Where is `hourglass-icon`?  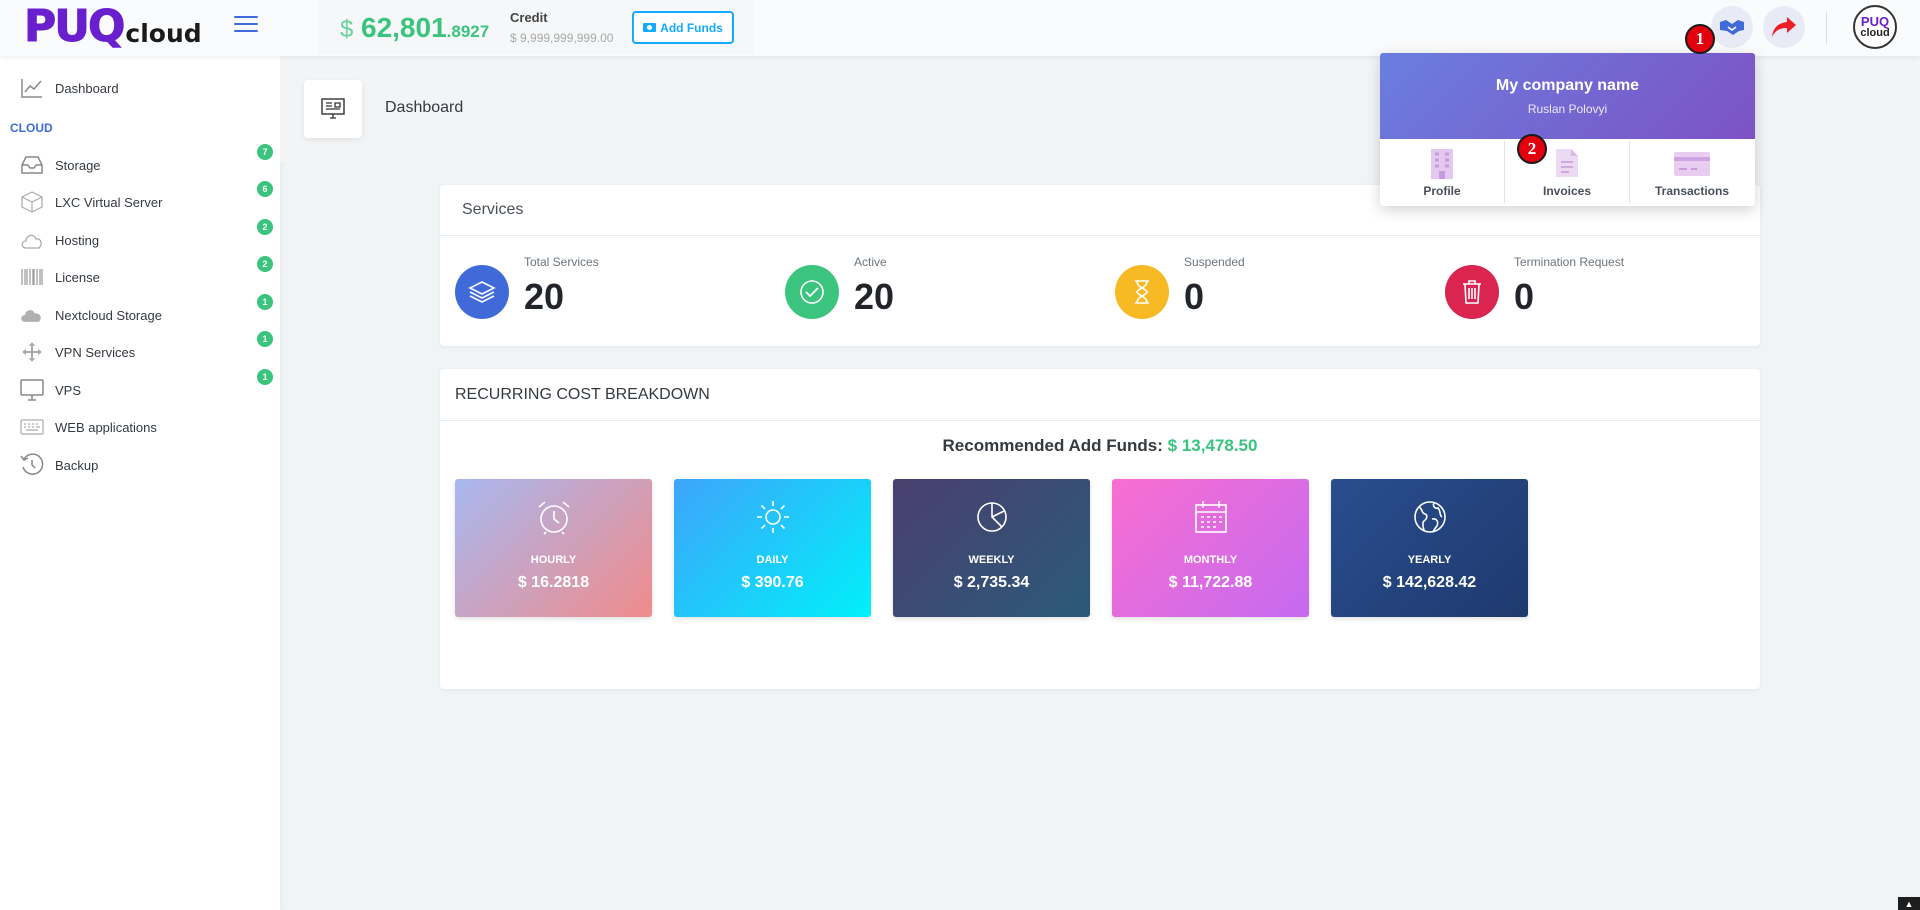 hourglass-icon is located at coordinates (1142, 292).